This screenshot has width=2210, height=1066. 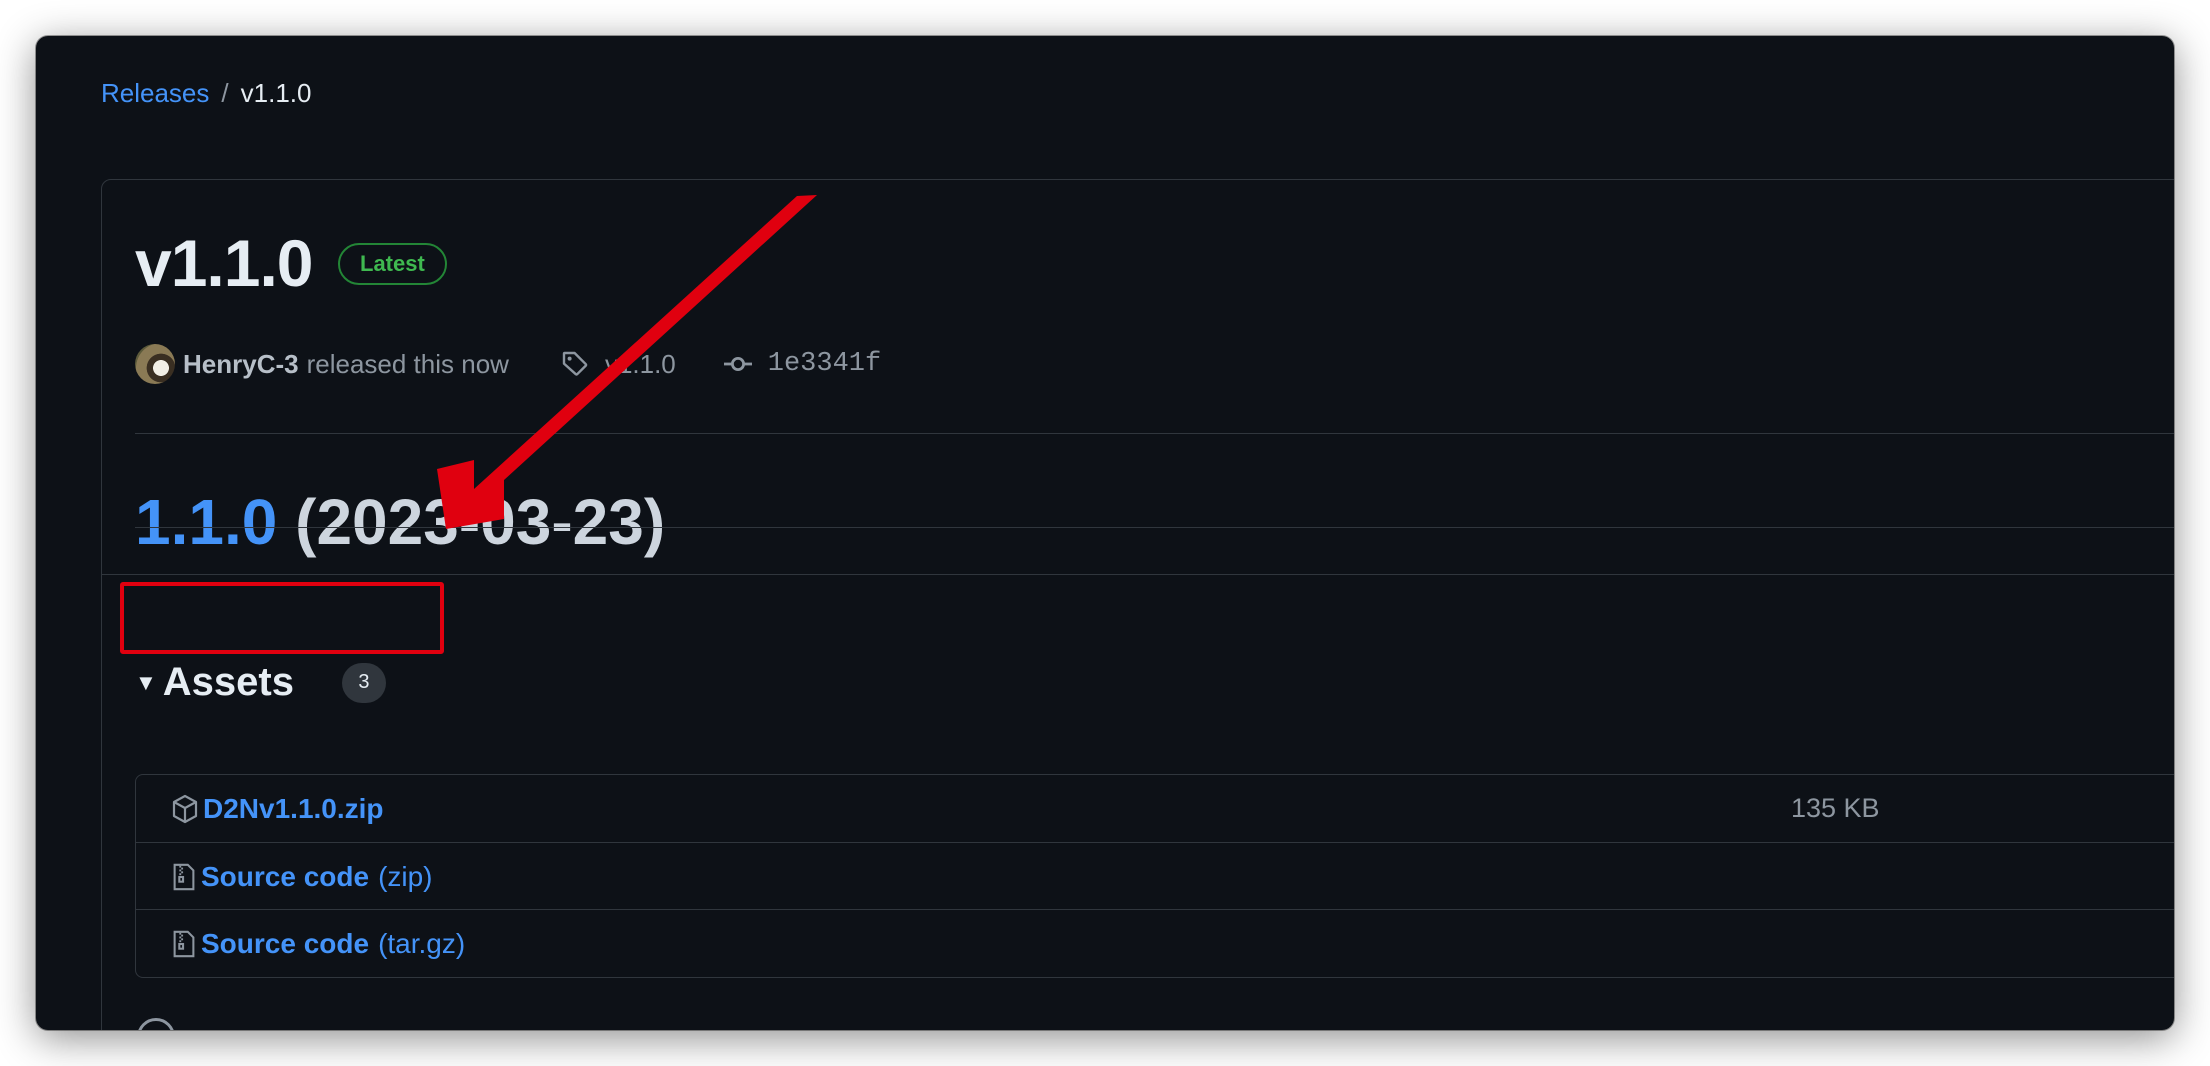 What do you see at coordinates (738, 364) in the screenshot?
I see `commit-icon` at bounding box center [738, 364].